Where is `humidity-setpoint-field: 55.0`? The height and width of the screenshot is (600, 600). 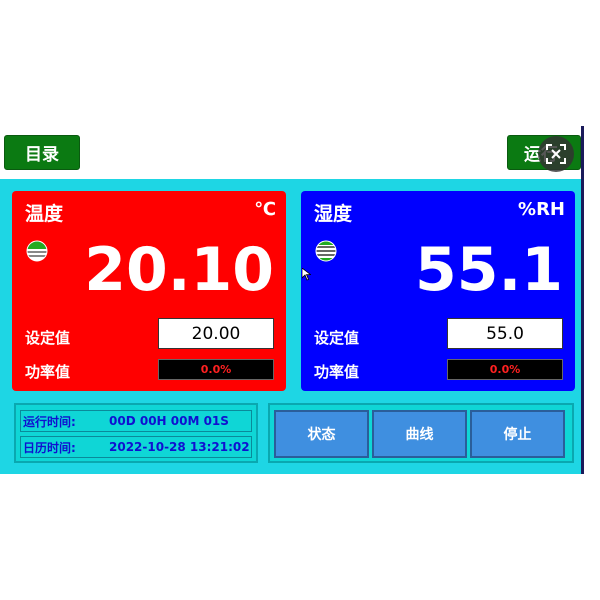
humidity-setpoint-field: 55.0 is located at coordinates (505, 333).